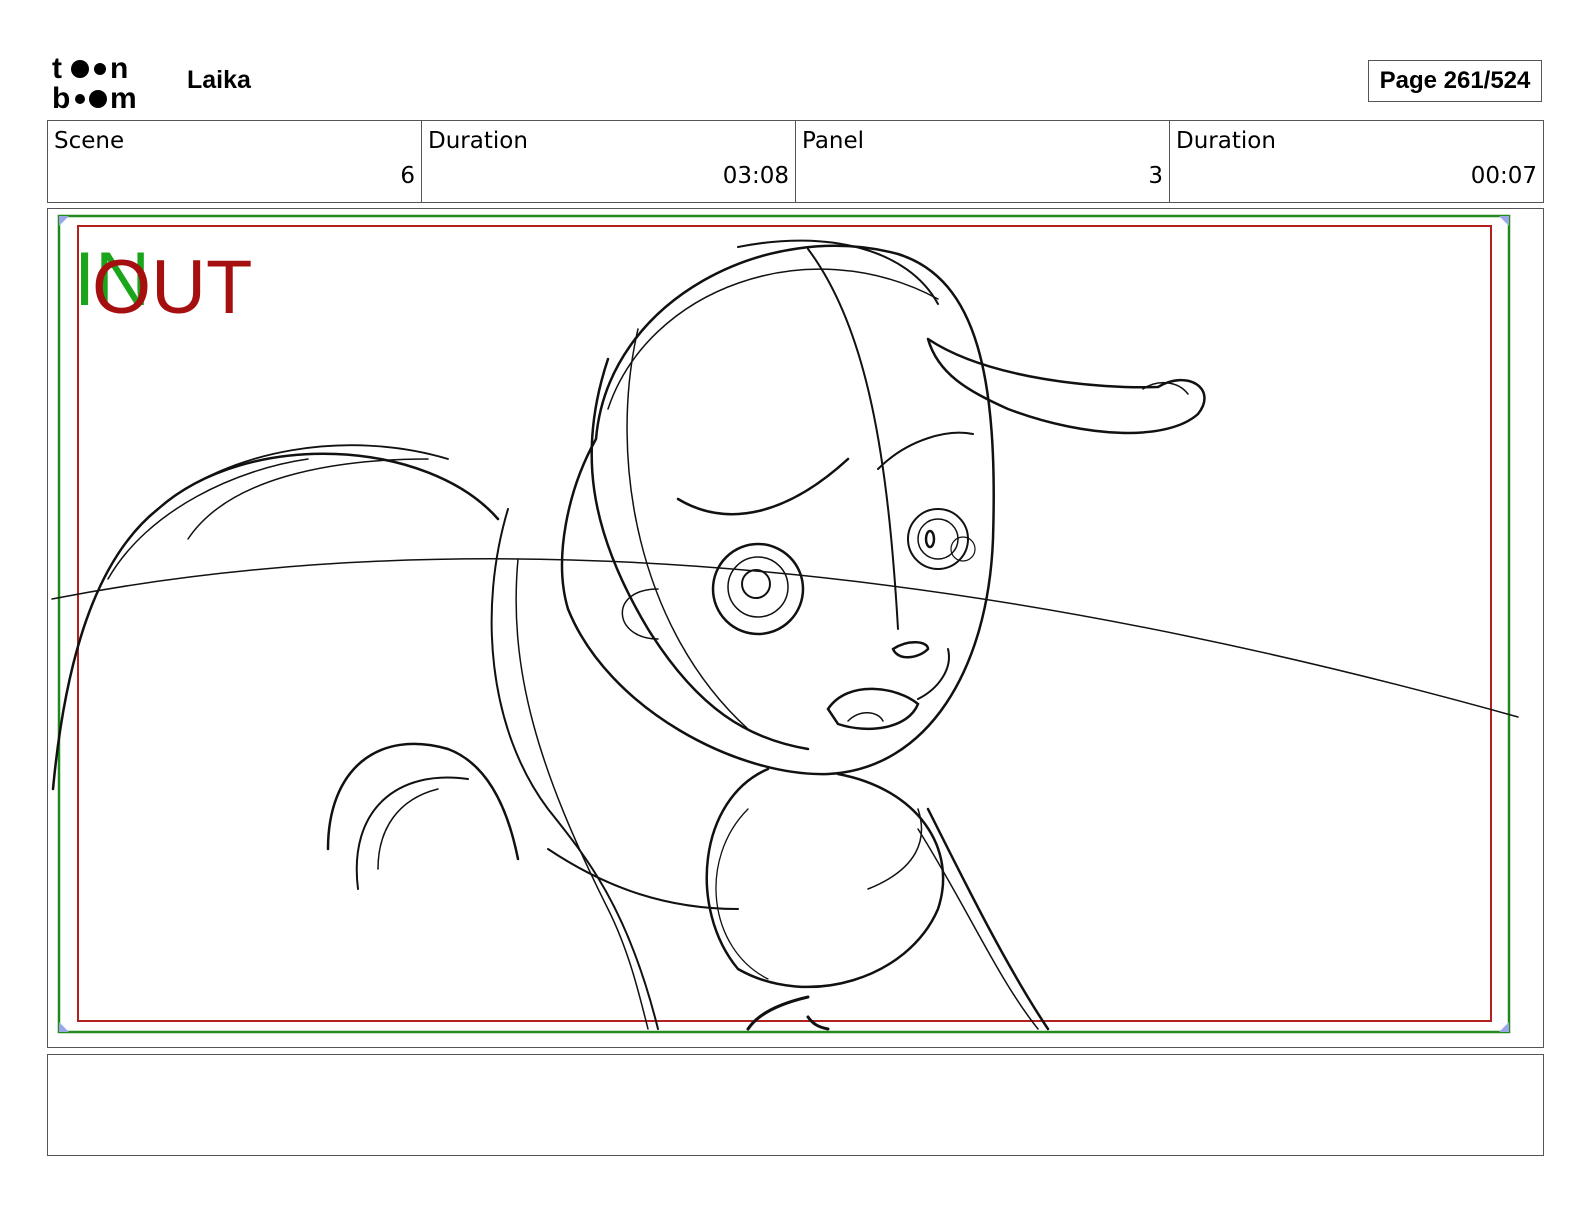 This screenshot has height=1224, width=1584. Describe the element at coordinates (57, 68) in the screenshot. I see `svg-text: t` at that location.